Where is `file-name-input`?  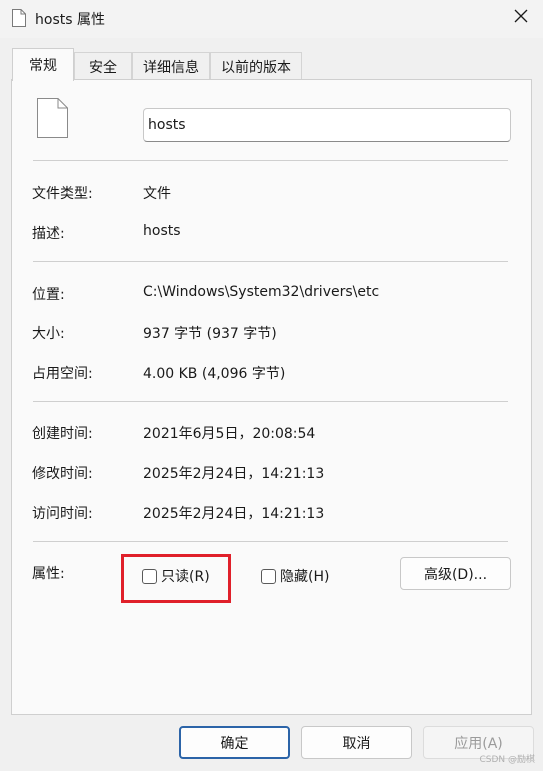
file-name-input is located at coordinates (327, 125).